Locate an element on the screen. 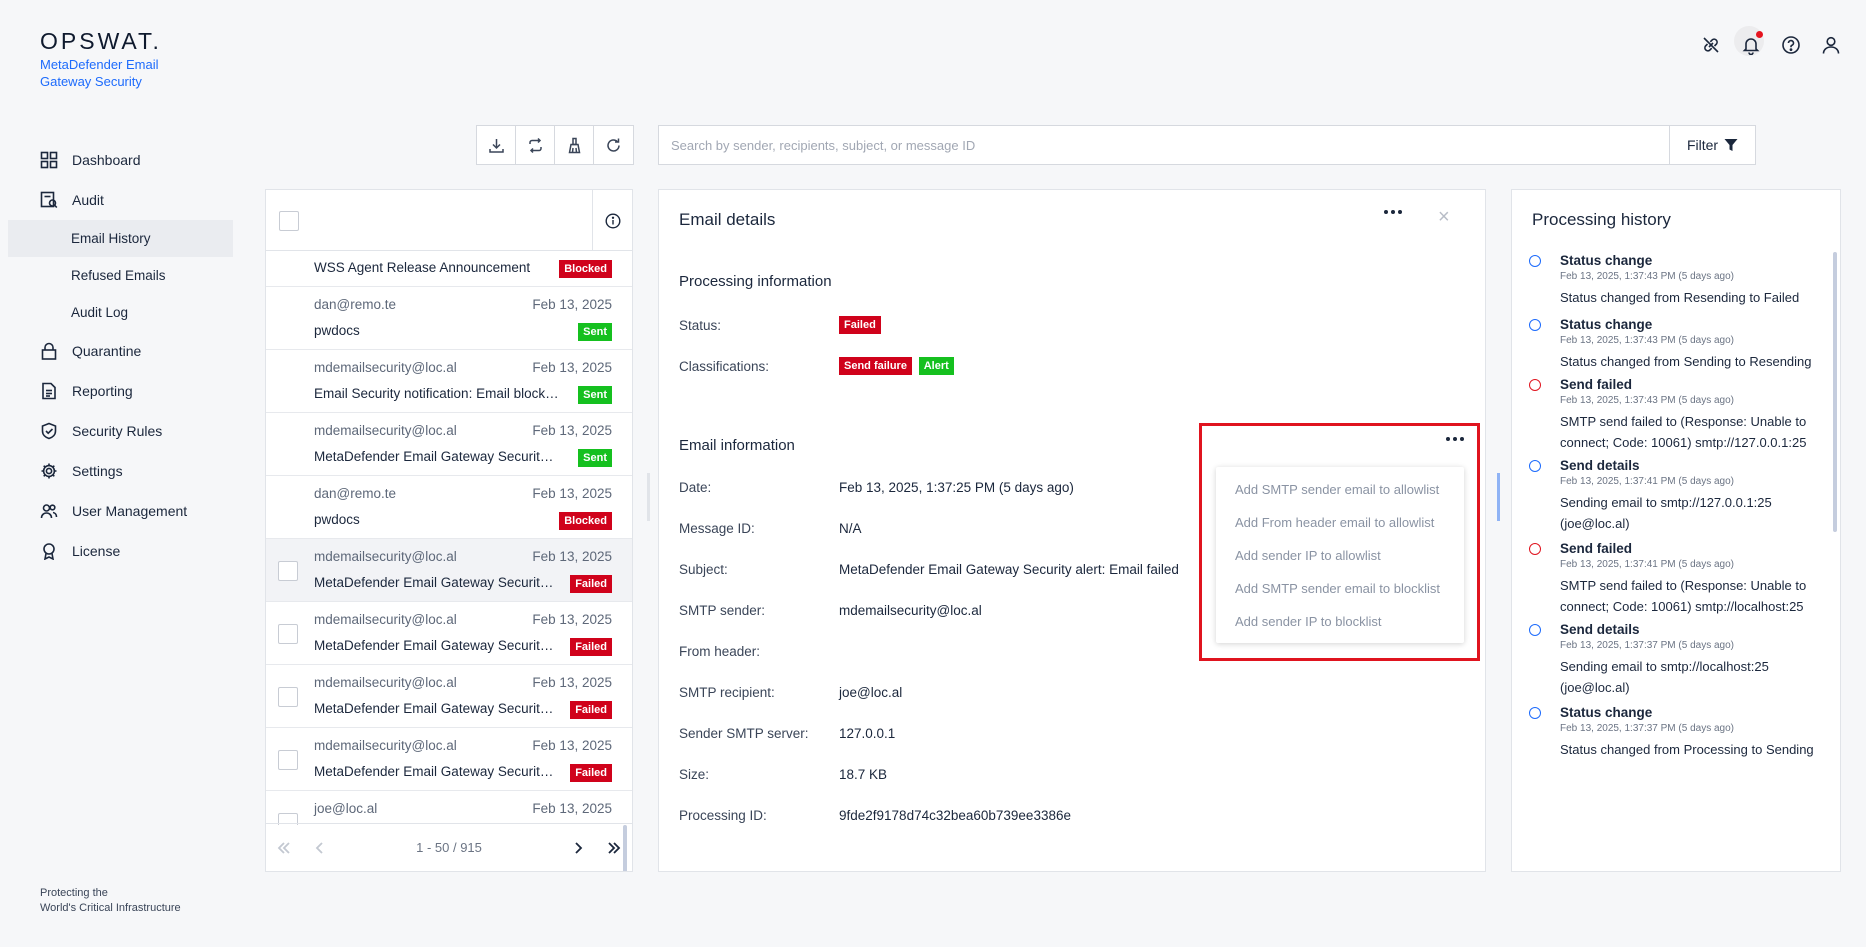  email-row: joe@loc.al Feb 13, 2025 is located at coordinates (449, 808).